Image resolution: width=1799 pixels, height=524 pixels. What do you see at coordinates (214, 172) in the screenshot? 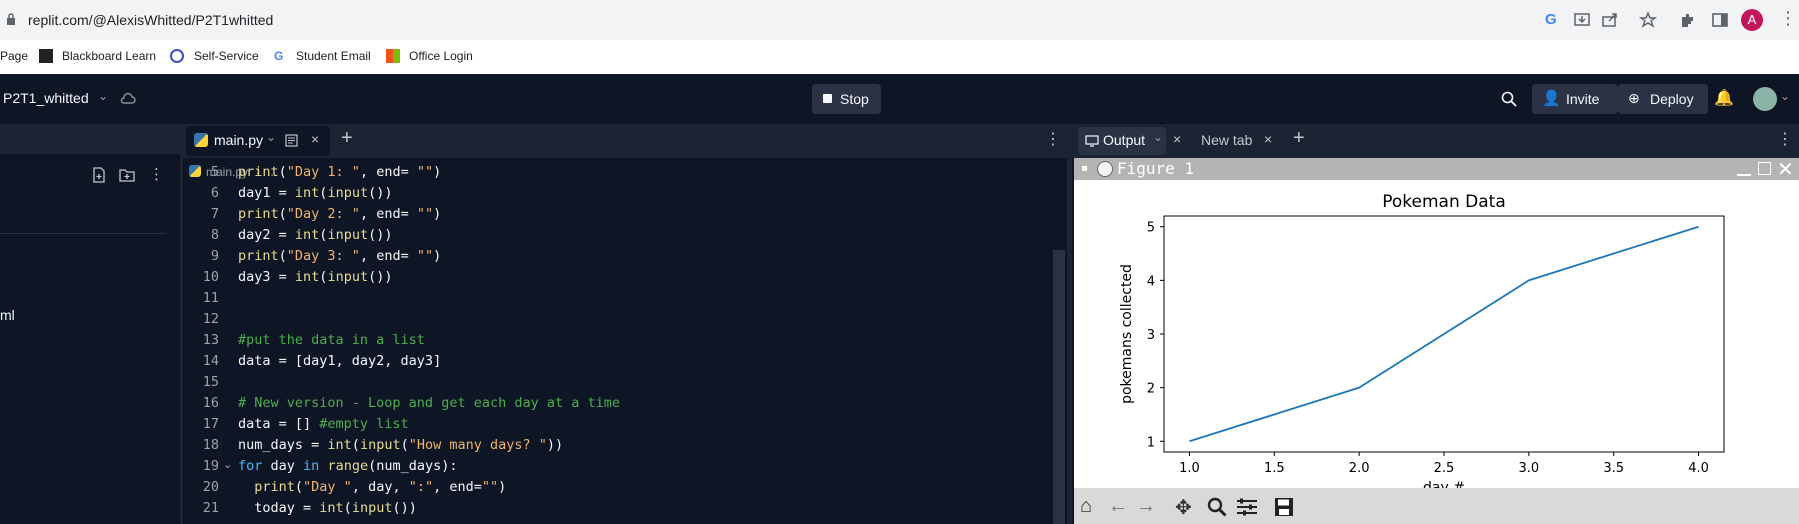
I see `line-number: 5` at bounding box center [214, 172].